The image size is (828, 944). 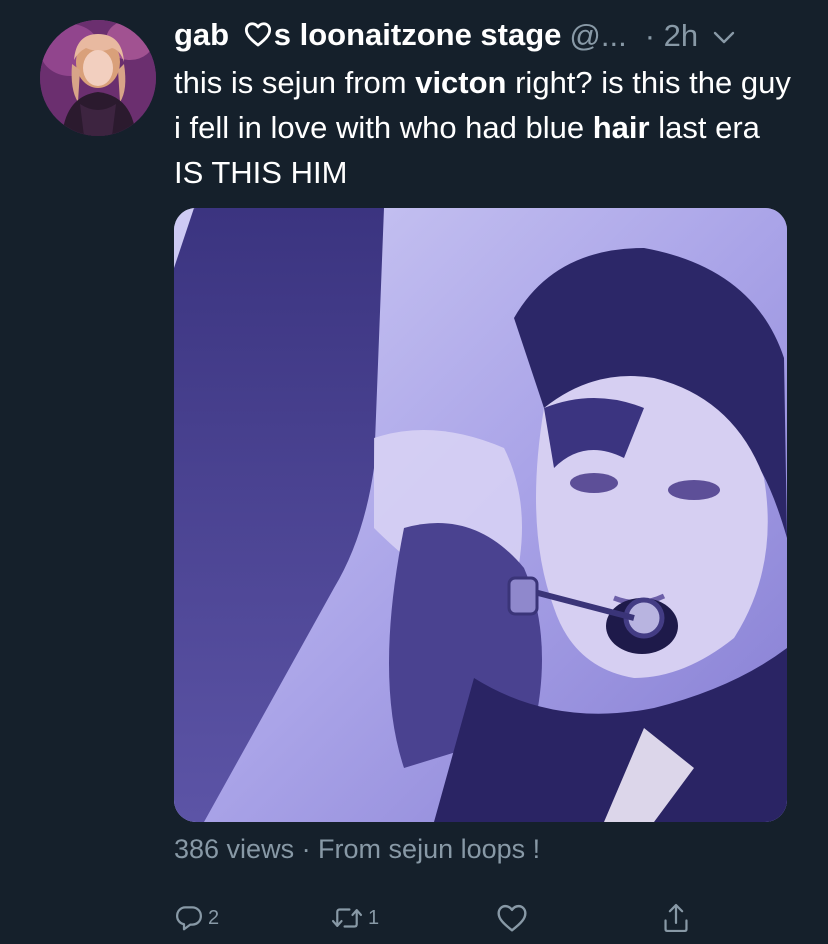 What do you see at coordinates (417, 35) in the screenshot?
I see `display-name-post: s loonaitzone stage` at bounding box center [417, 35].